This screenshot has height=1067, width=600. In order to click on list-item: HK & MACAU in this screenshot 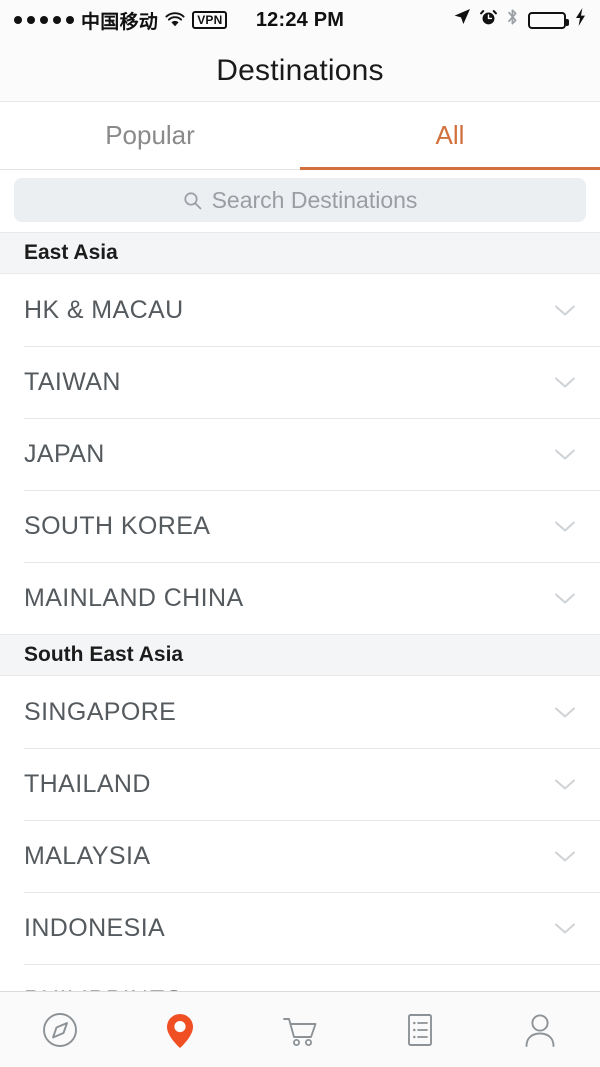, I will do `click(300, 310)`.